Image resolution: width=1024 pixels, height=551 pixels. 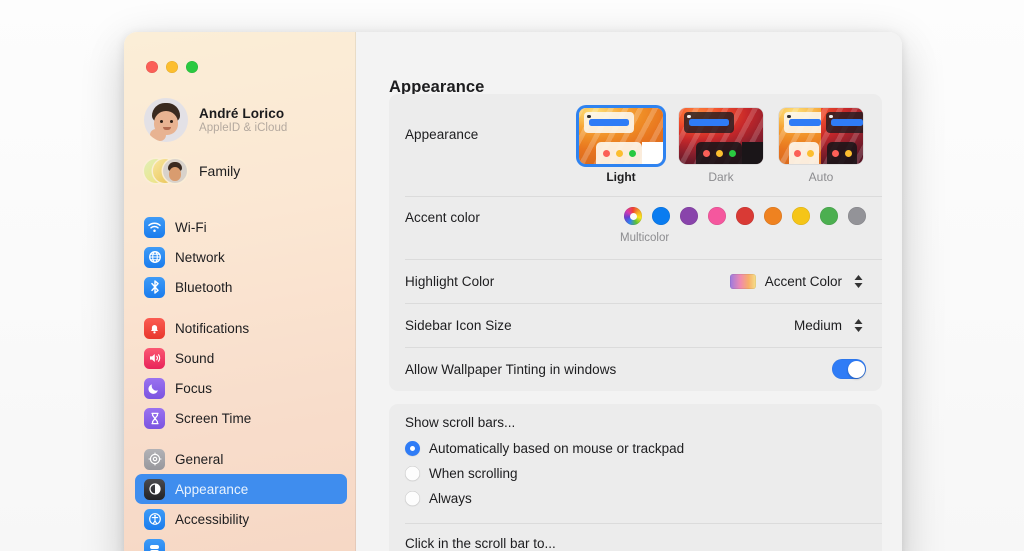 I want to click on sidebar-item-notifications: Notifications, so click(x=241, y=328).